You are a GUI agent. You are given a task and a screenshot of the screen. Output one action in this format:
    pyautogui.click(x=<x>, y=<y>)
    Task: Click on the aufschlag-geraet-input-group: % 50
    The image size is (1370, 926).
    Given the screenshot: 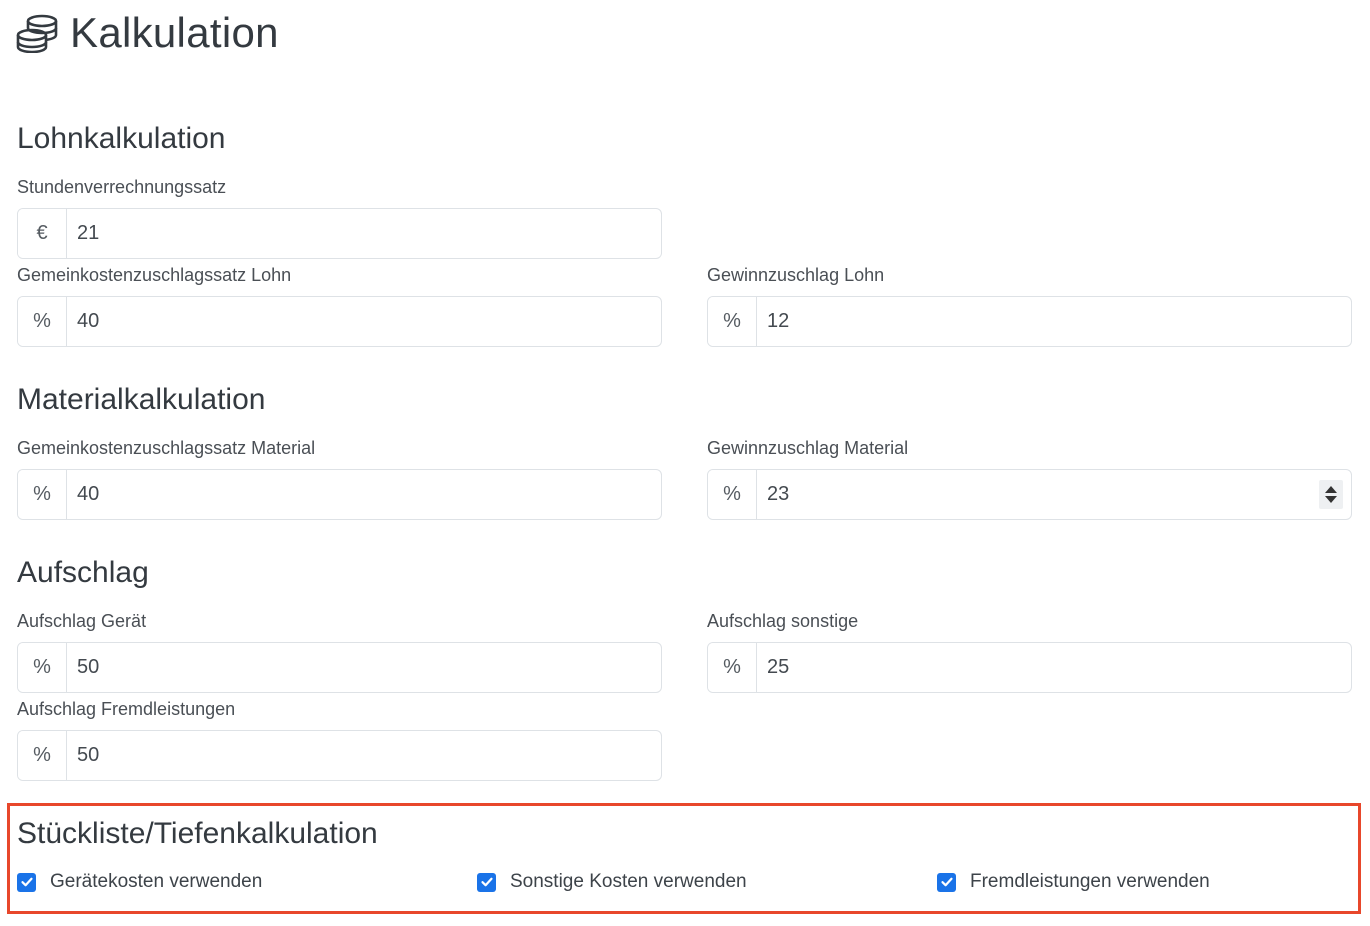 What is the action you would take?
    pyautogui.click(x=339, y=667)
    